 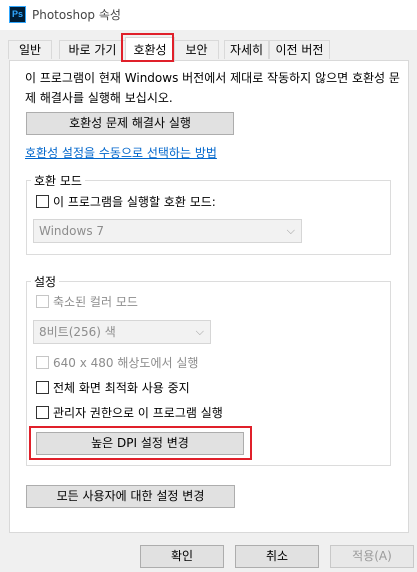 What do you see at coordinates (182, 556) in the screenshot?
I see `ok-button: 확인` at bounding box center [182, 556].